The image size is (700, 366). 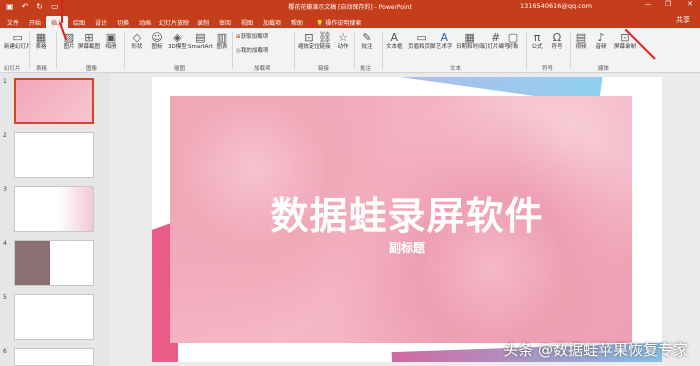 What do you see at coordinates (29, 6) in the screenshot?
I see `quick-access: ▣ ↶ ↻ ▭` at bounding box center [29, 6].